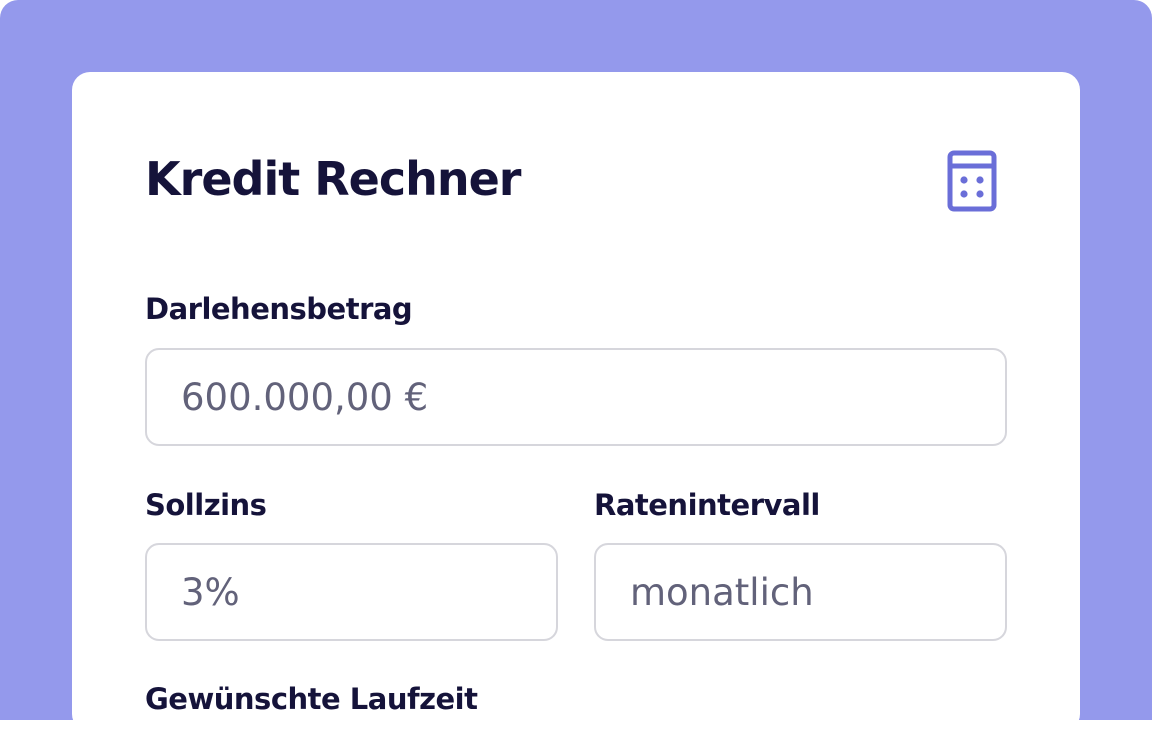 The width and height of the screenshot is (1152, 732). What do you see at coordinates (707, 505) in the screenshot?
I see `payment-interval-label: Ratenintervall` at bounding box center [707, 505].